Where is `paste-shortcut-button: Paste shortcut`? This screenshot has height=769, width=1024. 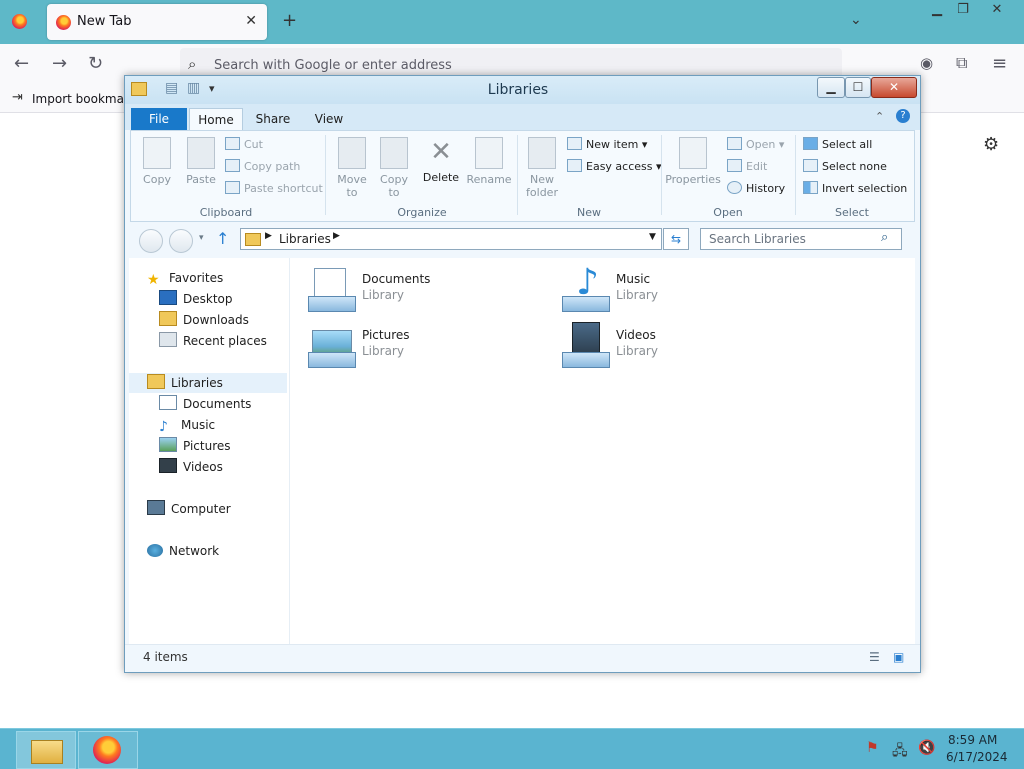
paste-shortcut-button: Paste shortcut is located at coordinates (274, 189).